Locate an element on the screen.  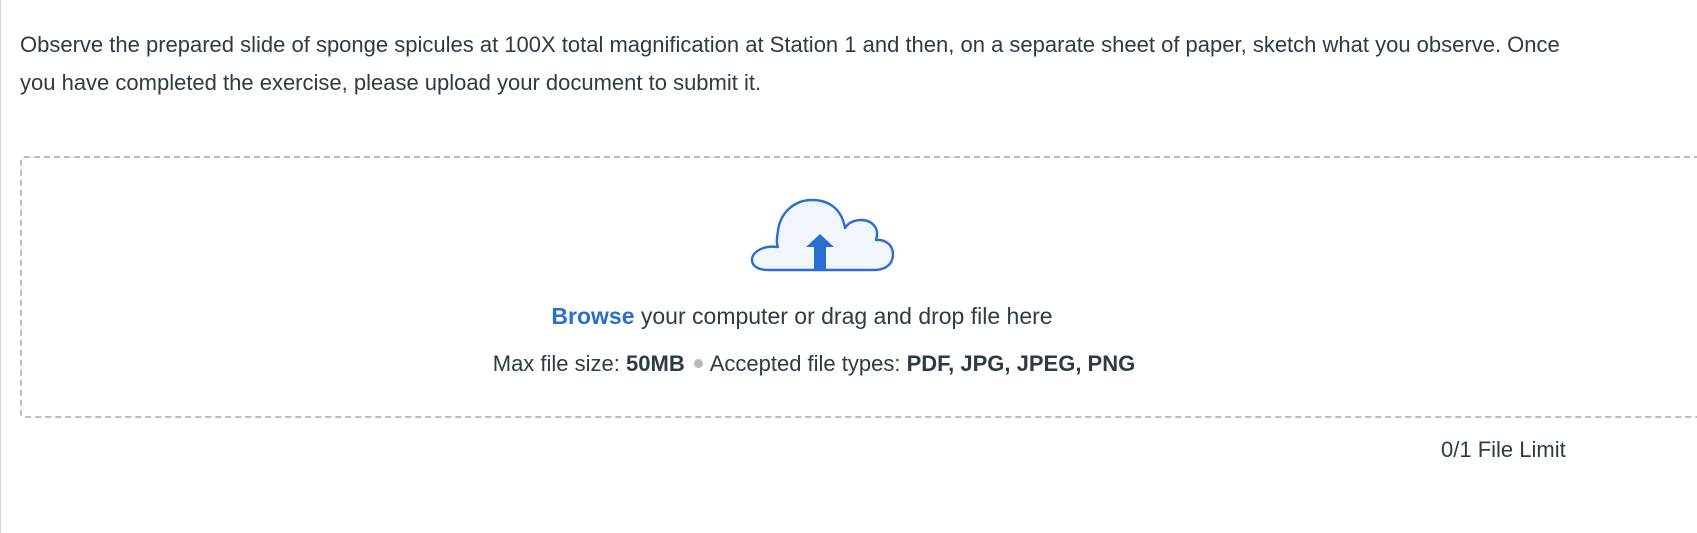
browse-link: Browse is located at coordinates (592, 316).